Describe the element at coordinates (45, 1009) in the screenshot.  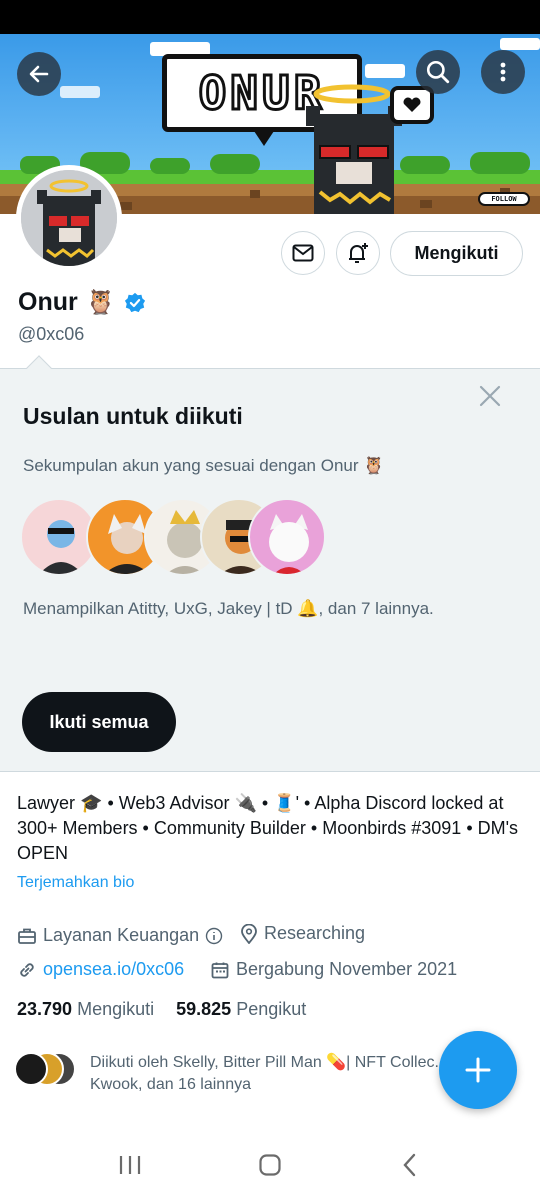
I see `following-count: 23.790` at that location.